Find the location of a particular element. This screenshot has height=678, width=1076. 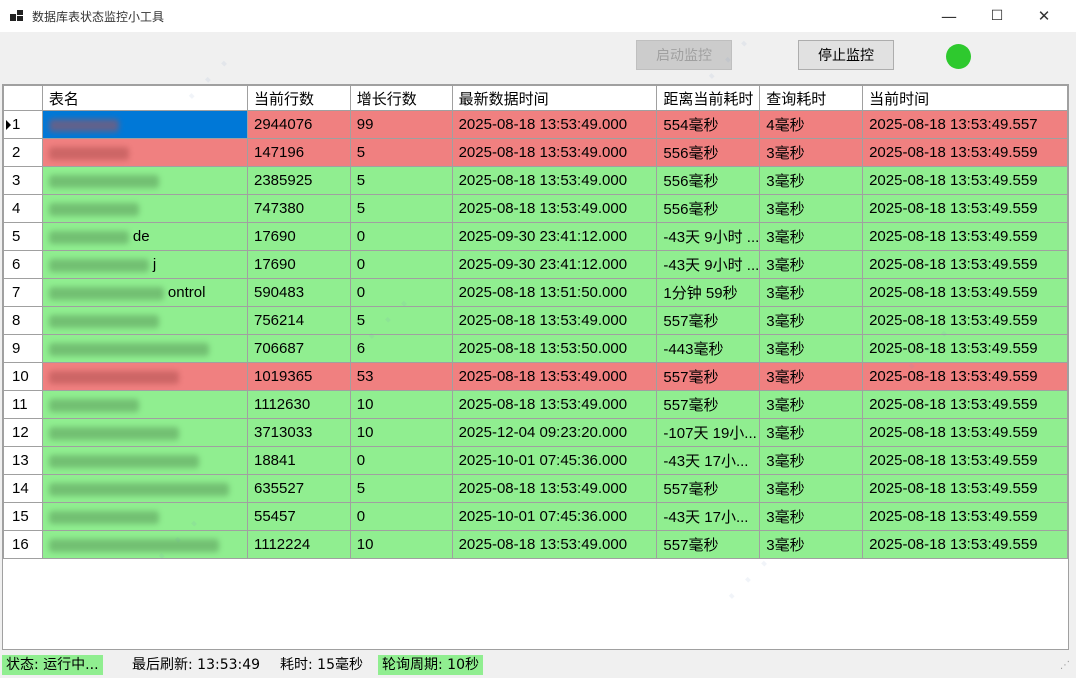

row-header: 2 is located at coordinates (23, 152).